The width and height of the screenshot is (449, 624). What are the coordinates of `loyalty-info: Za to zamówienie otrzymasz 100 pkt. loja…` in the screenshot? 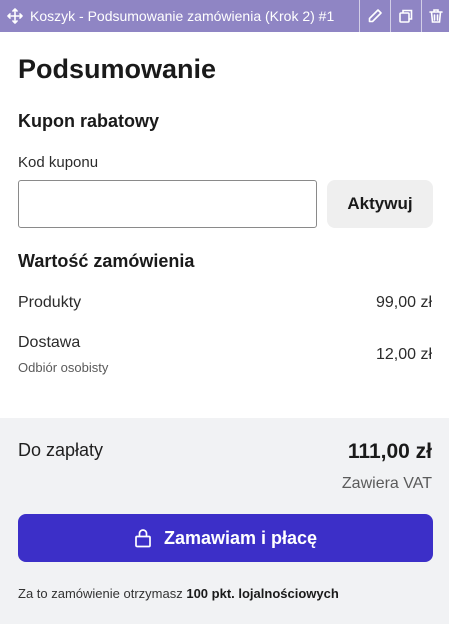 It's located at (178, 593).